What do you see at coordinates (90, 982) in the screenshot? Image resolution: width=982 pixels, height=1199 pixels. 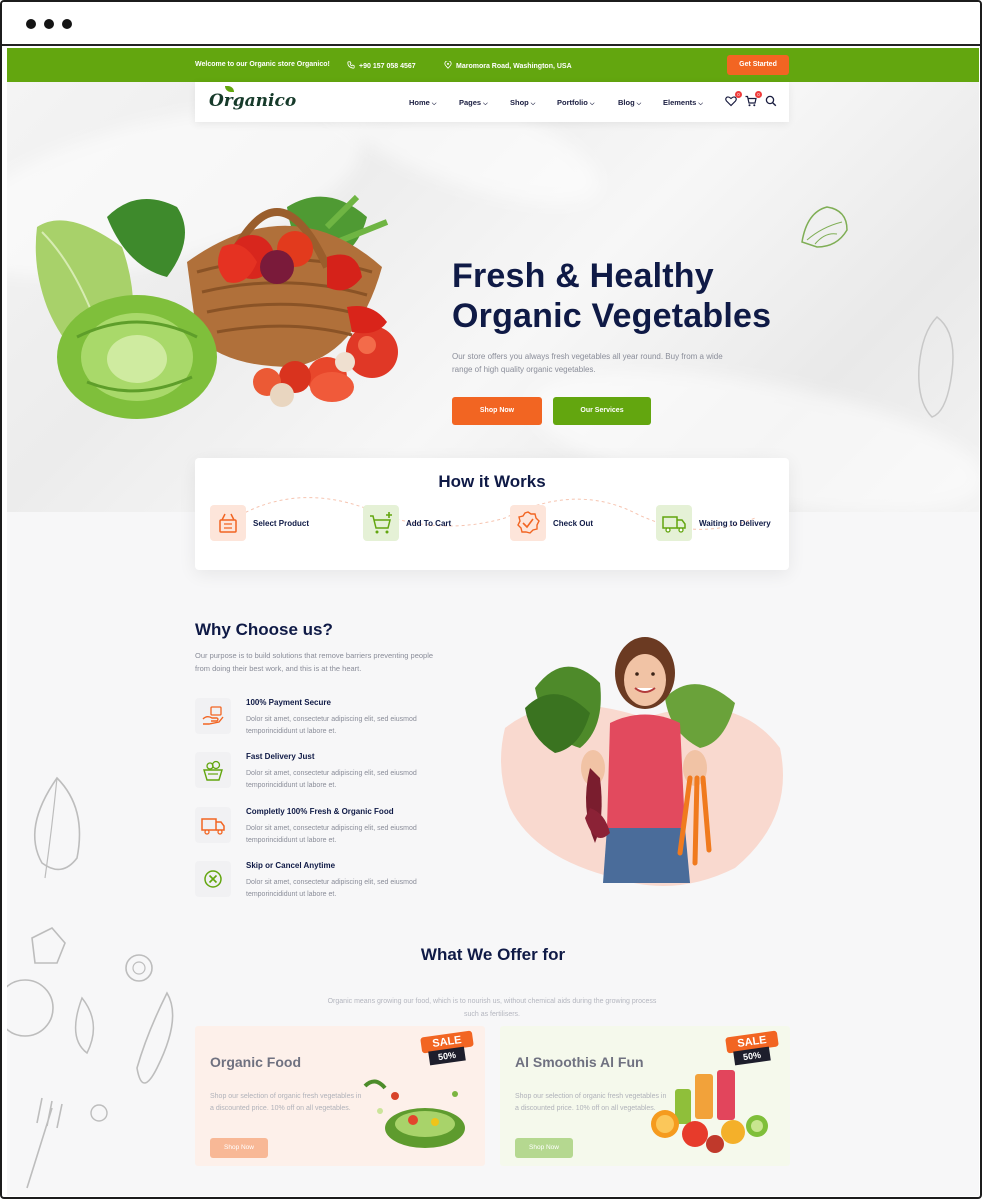 I see `food-sketch-decoration` at bounding box center [90, 982].